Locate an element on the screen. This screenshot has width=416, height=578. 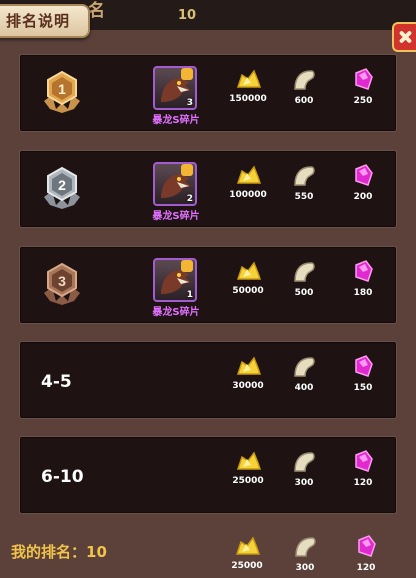
gold-value: 150000 is located at coordinates (248, 99).